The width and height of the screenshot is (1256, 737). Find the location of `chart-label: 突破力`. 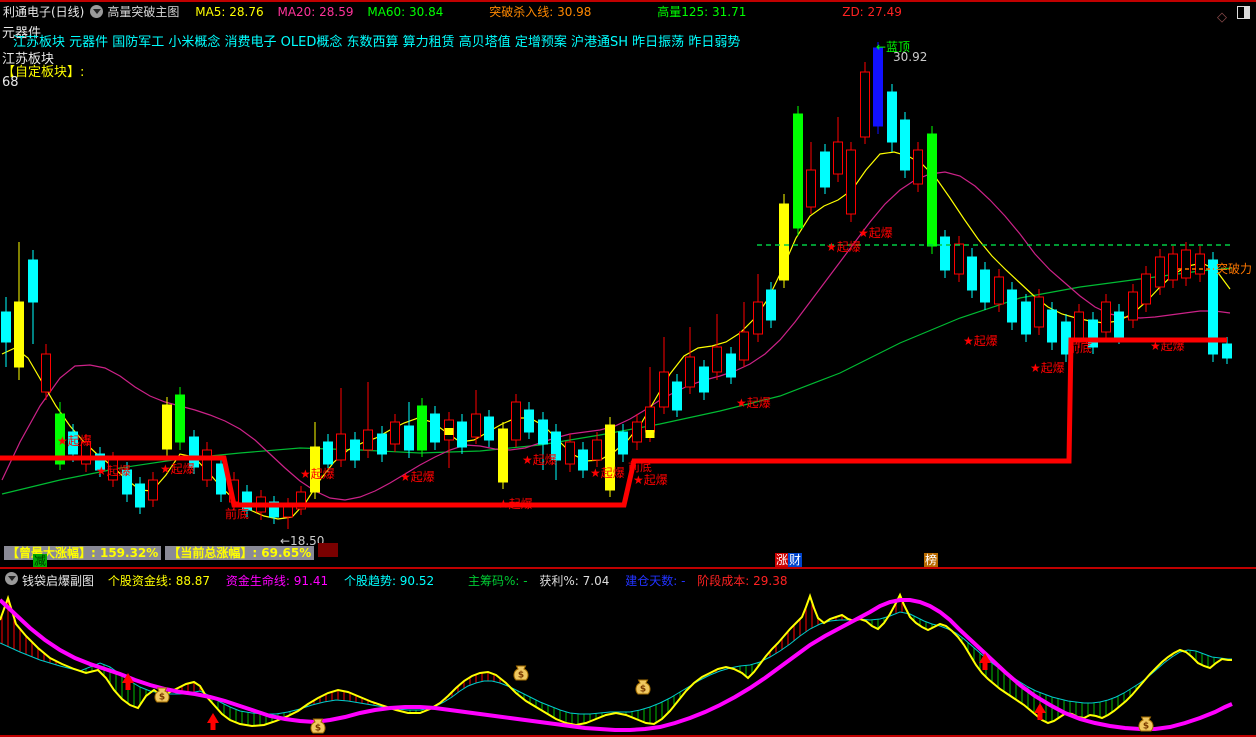

chart-label: 突破力 is located at coordinates (1234, 268).